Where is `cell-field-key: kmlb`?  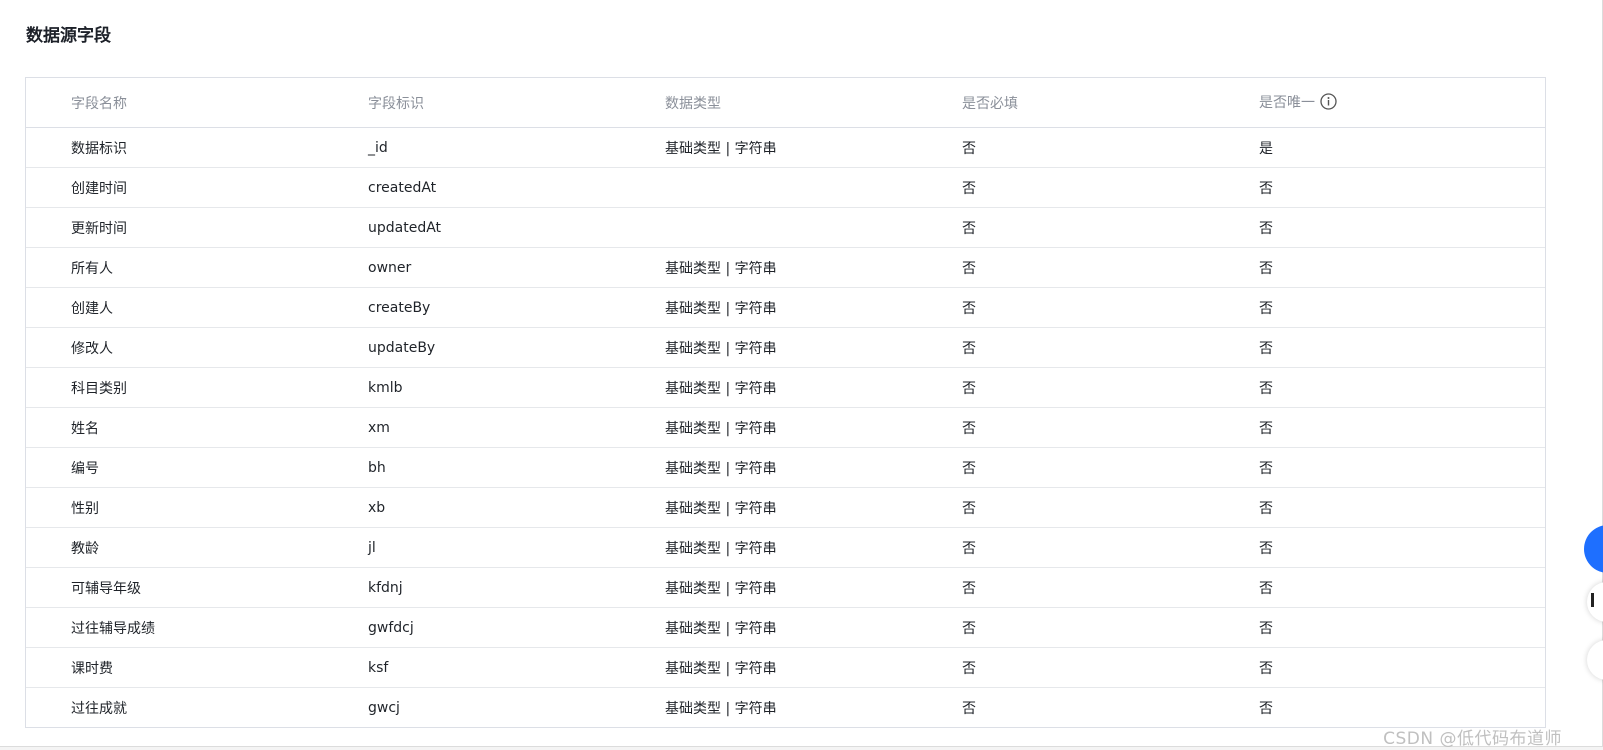
cell-field-key: kmlb is located at coordinates (471, 387).